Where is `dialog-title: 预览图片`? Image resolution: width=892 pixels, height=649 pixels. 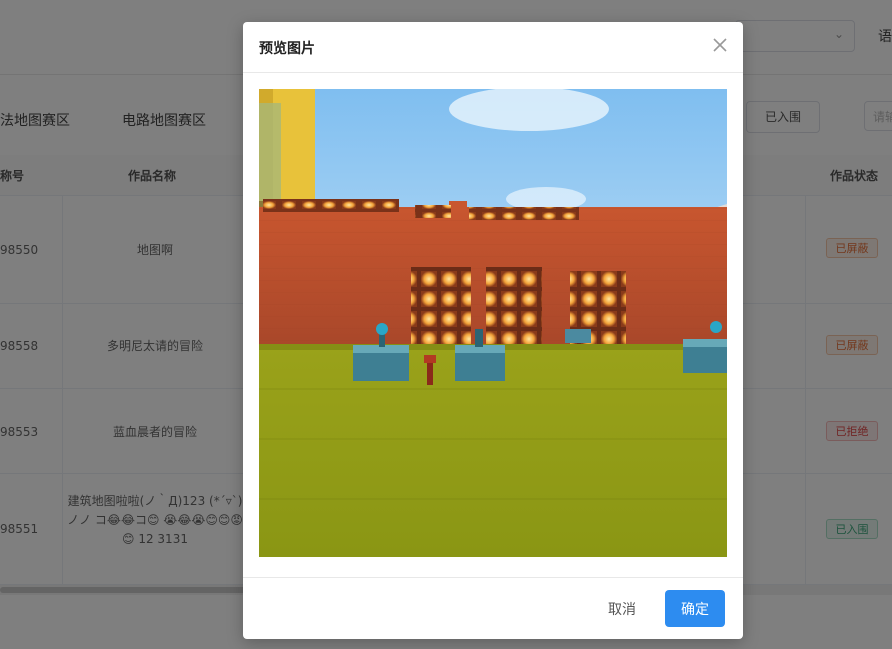
dialog-title: 预览图片 is located at coordinates (287, 49).